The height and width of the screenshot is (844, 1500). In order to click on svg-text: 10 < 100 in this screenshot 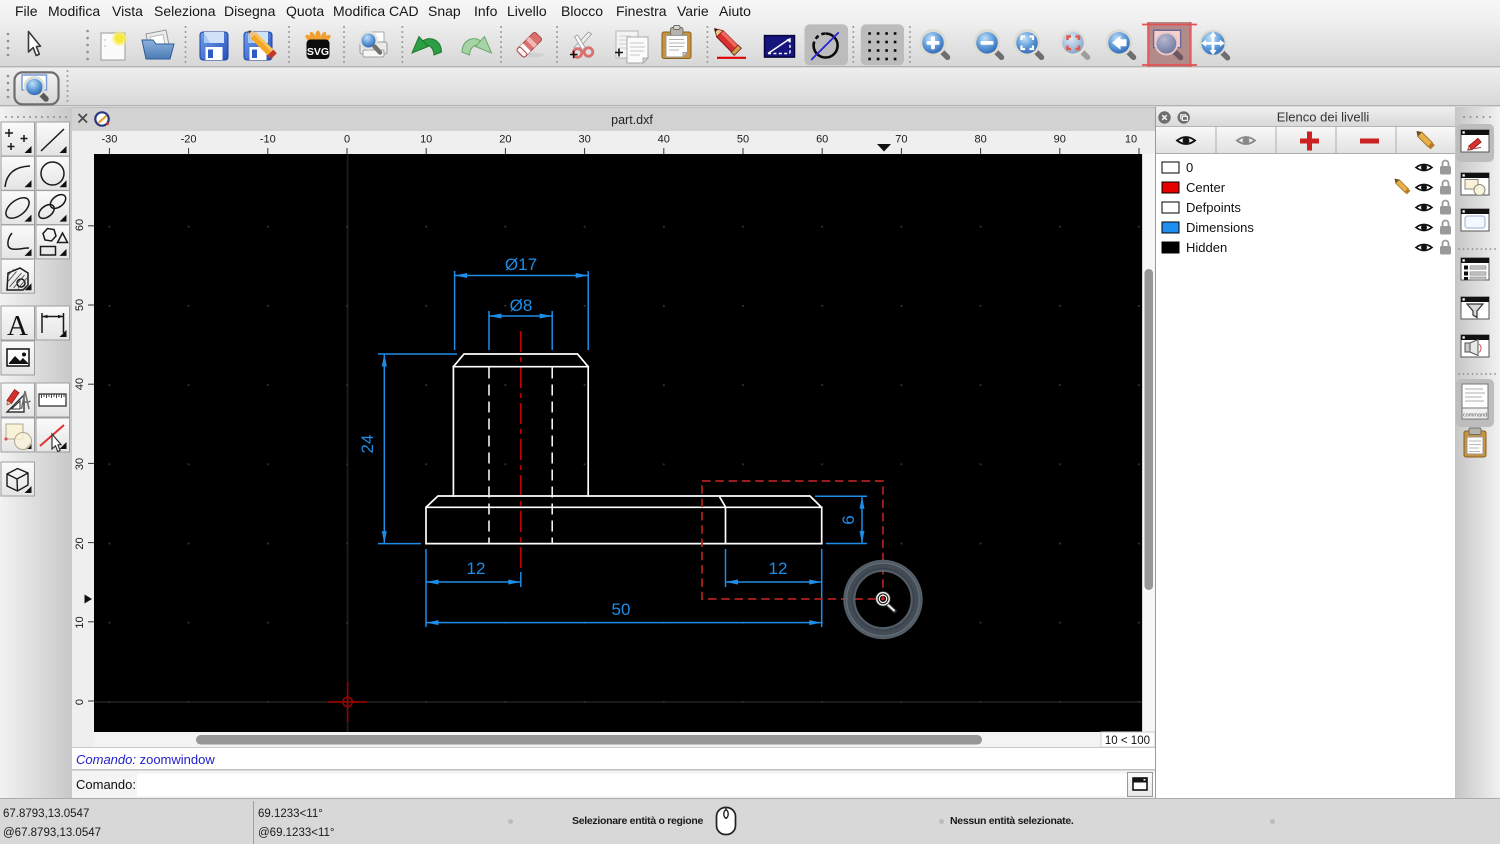, I will do `click(1127, 741)`.